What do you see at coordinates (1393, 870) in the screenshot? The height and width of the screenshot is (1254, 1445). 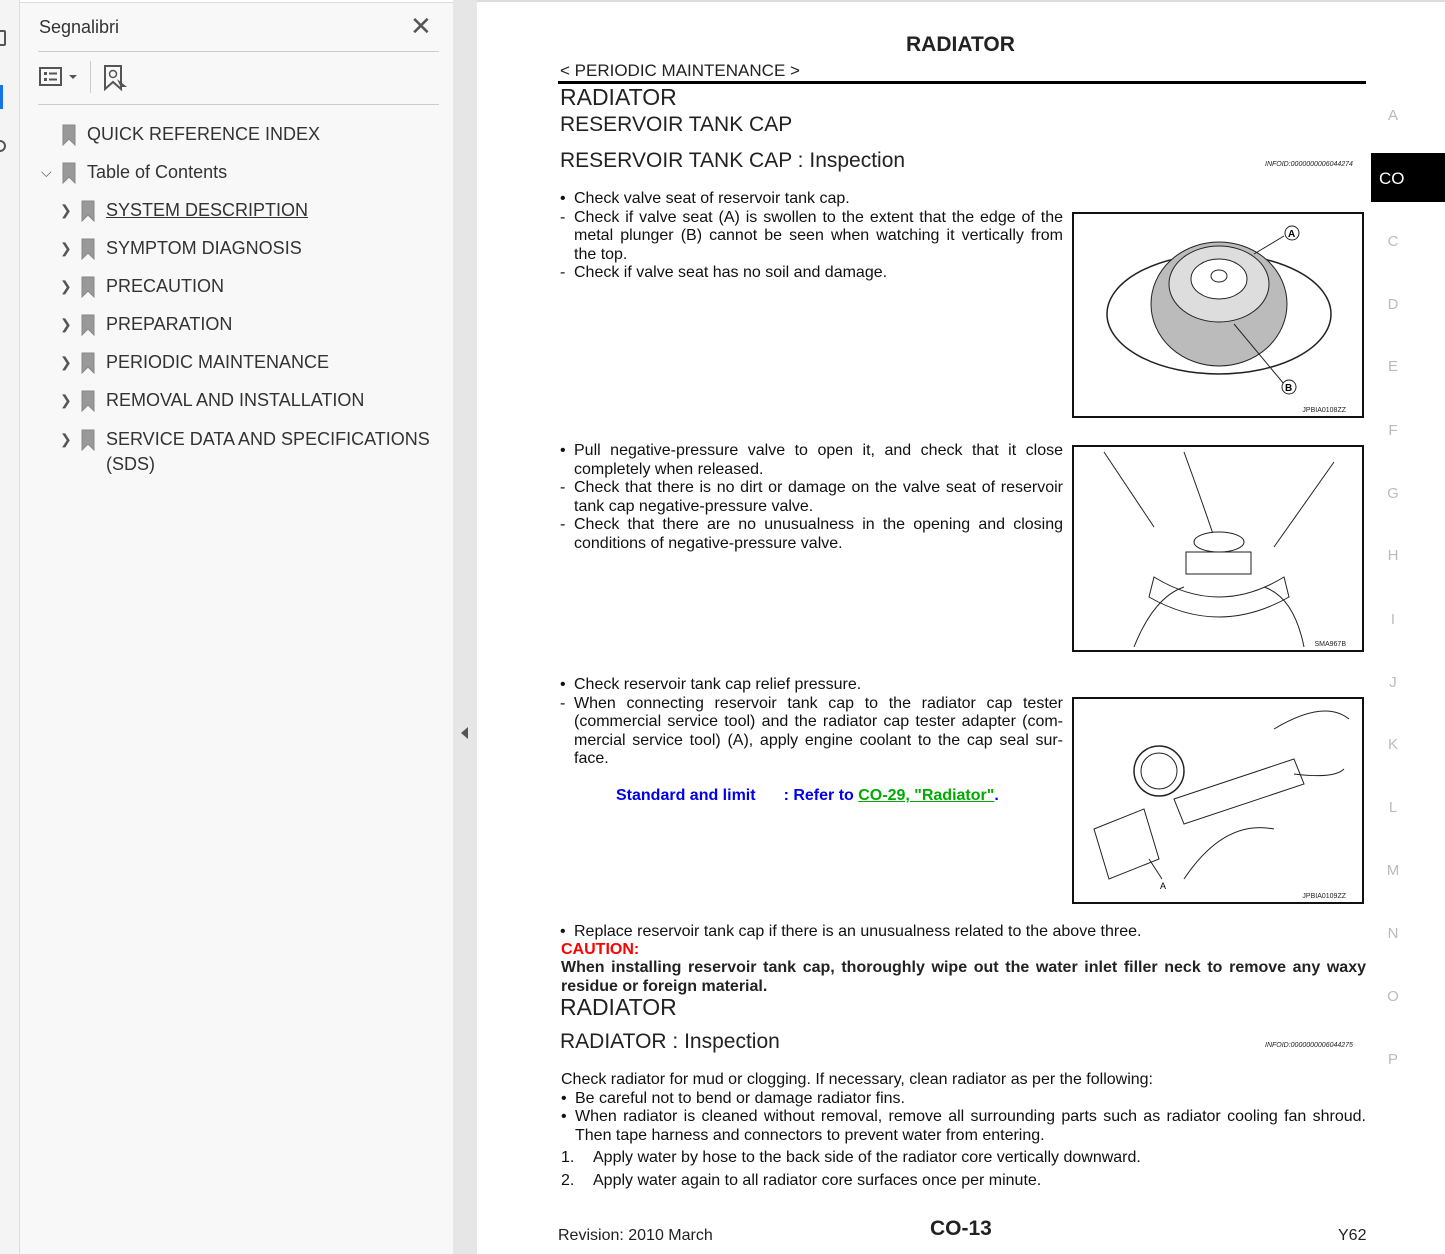 I see `section-tab-m: M` at bounding box center [1393, 870].